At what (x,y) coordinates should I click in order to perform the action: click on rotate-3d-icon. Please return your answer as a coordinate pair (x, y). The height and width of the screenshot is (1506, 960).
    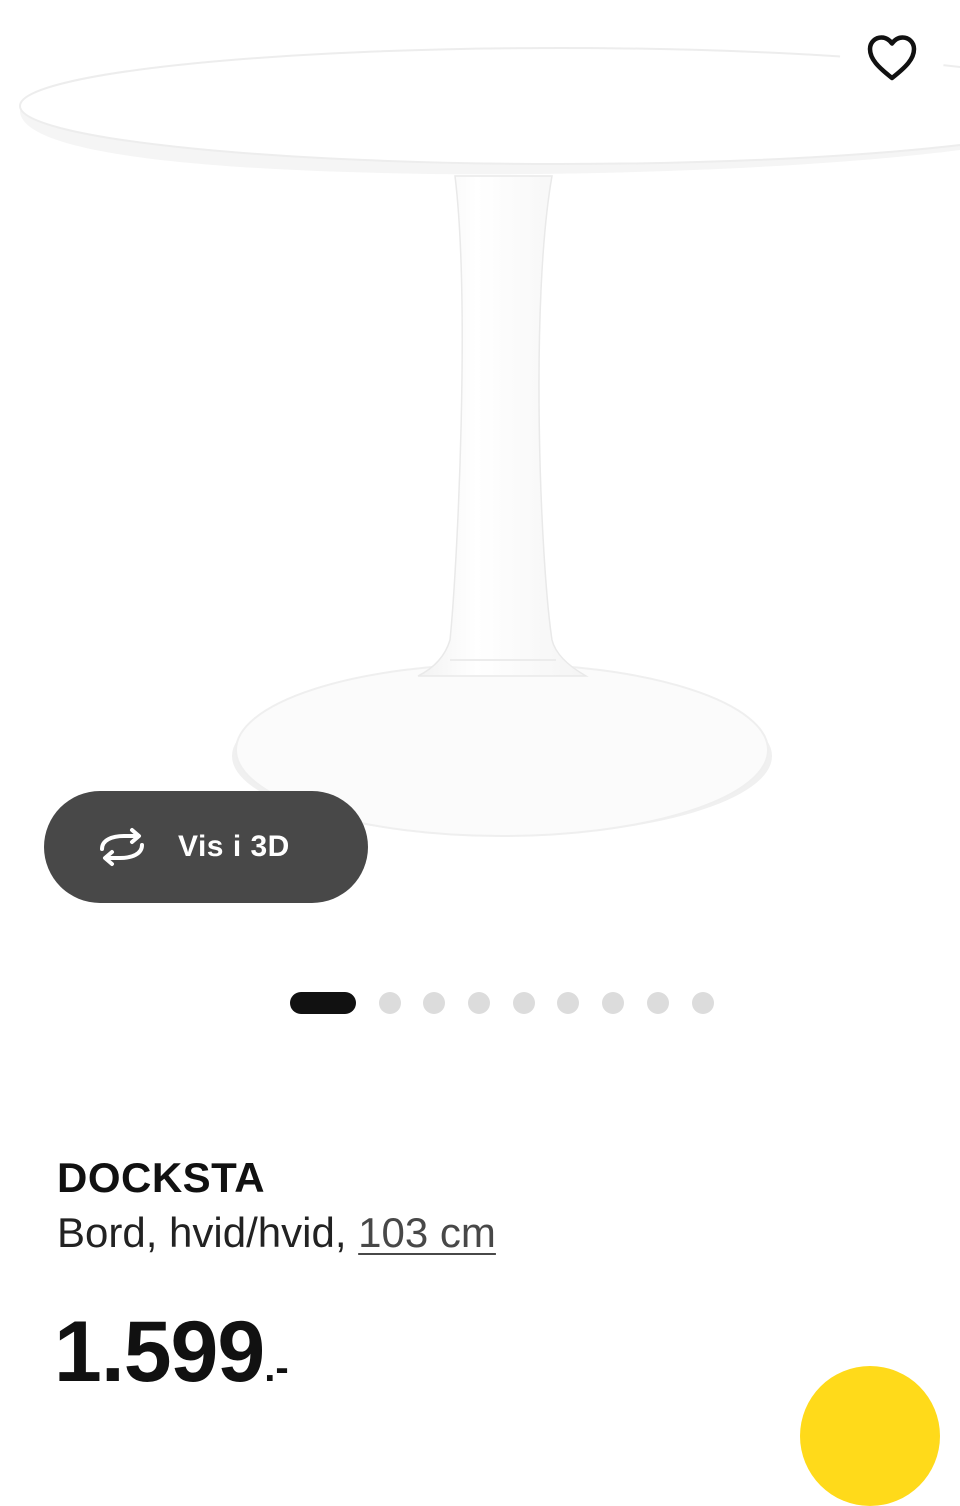
    Looking at the image, I should click on (122, 847).